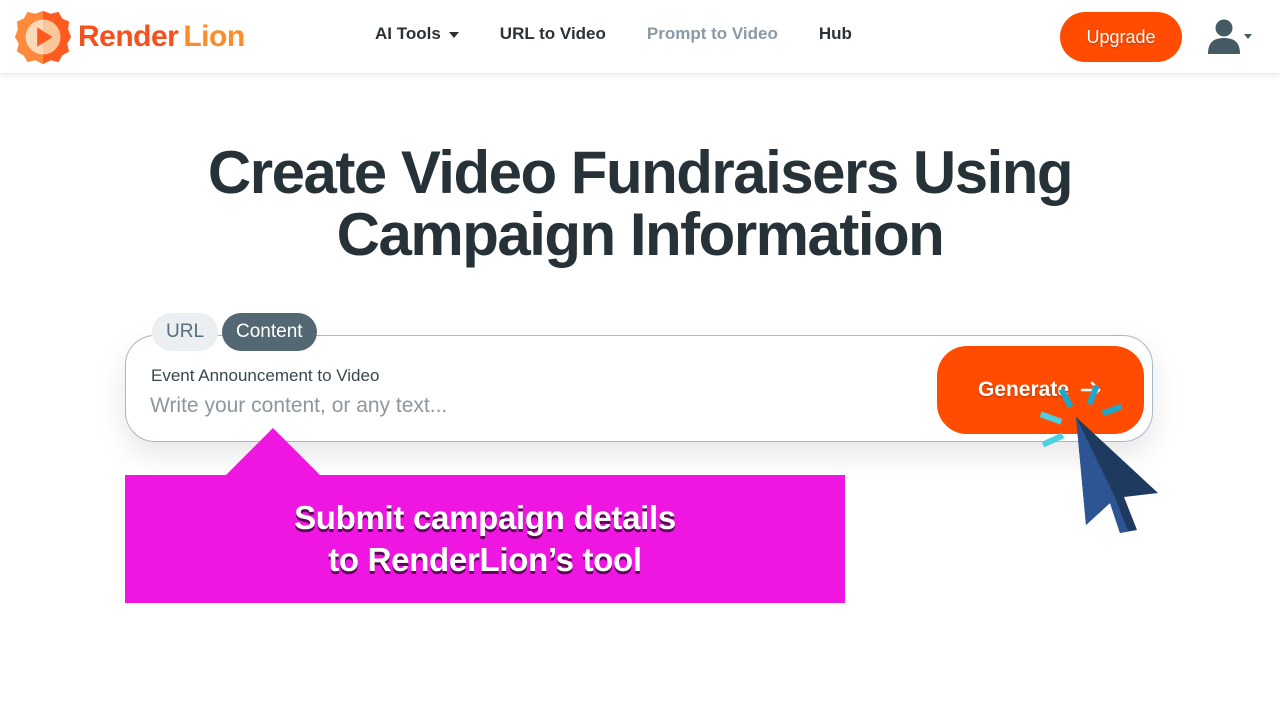 Image resolution: width=1280 pixels, height=720 pixels. I want to click on page-title-line-1: Create Video Fundraisers Using, so click(640, 172).